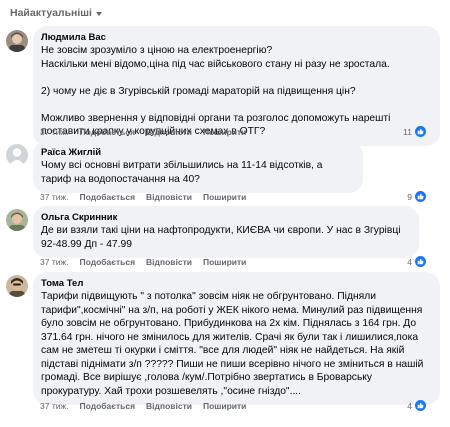  What do you see at coordinates (197, 152) in the screenshot?
I see `comment-author: Раїса Жиглій` at bounding box center [197, 152].